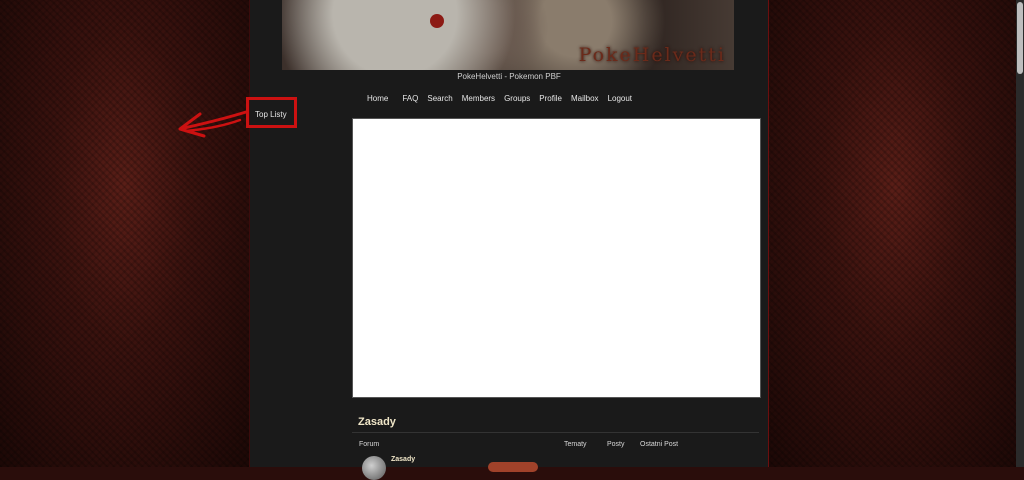  I want to click on banner-title: PokeHelvetti, so click(652, 55).